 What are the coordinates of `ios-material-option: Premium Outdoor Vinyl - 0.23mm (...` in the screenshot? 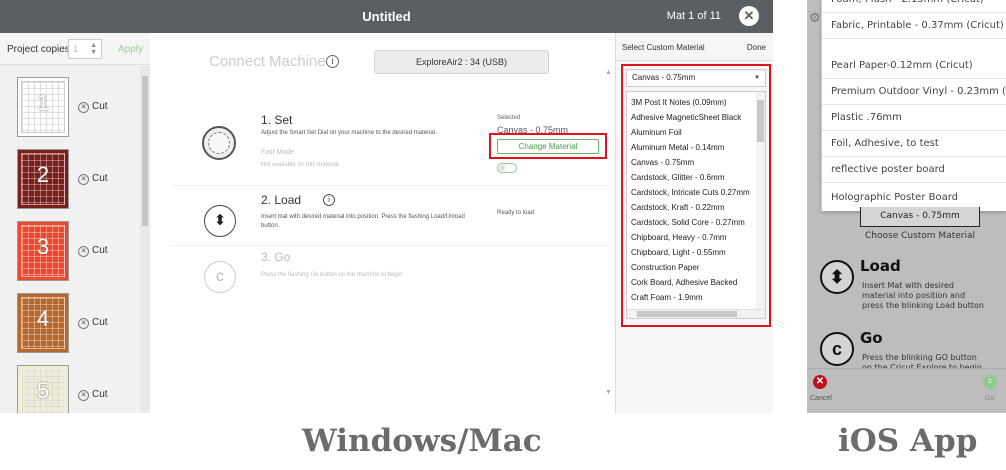 It's located at (914, 92).